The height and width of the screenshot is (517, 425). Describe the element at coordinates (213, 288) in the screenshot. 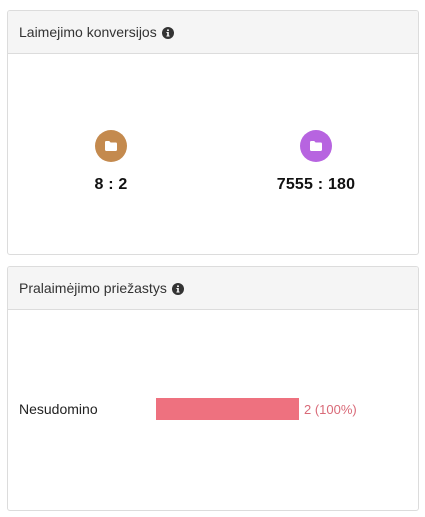

I see `loss-reasons-panel-header: Pralaimėjimo priežastys` at that location.